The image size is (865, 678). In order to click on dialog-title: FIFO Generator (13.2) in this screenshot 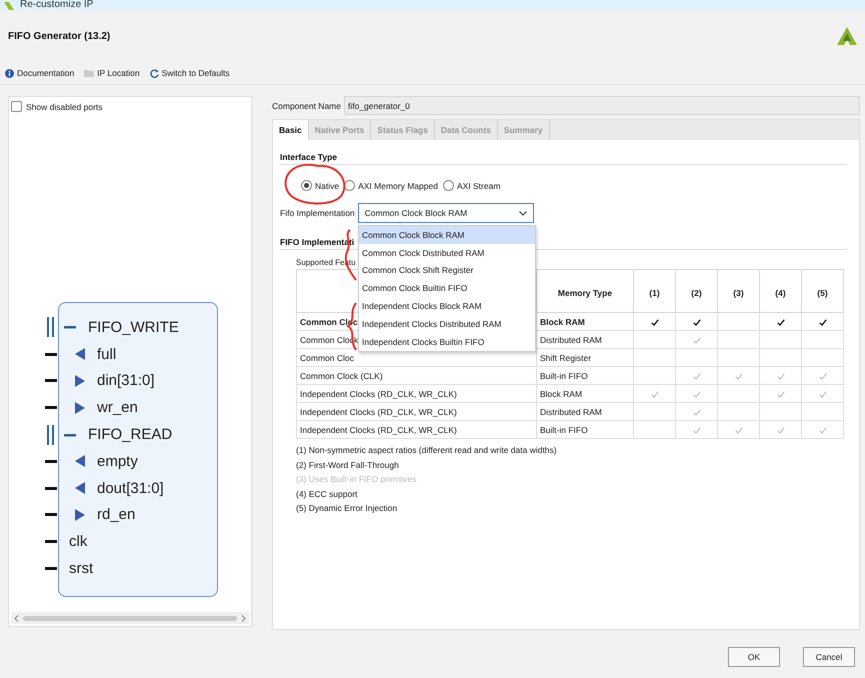, I will do `click(59, 36)`.